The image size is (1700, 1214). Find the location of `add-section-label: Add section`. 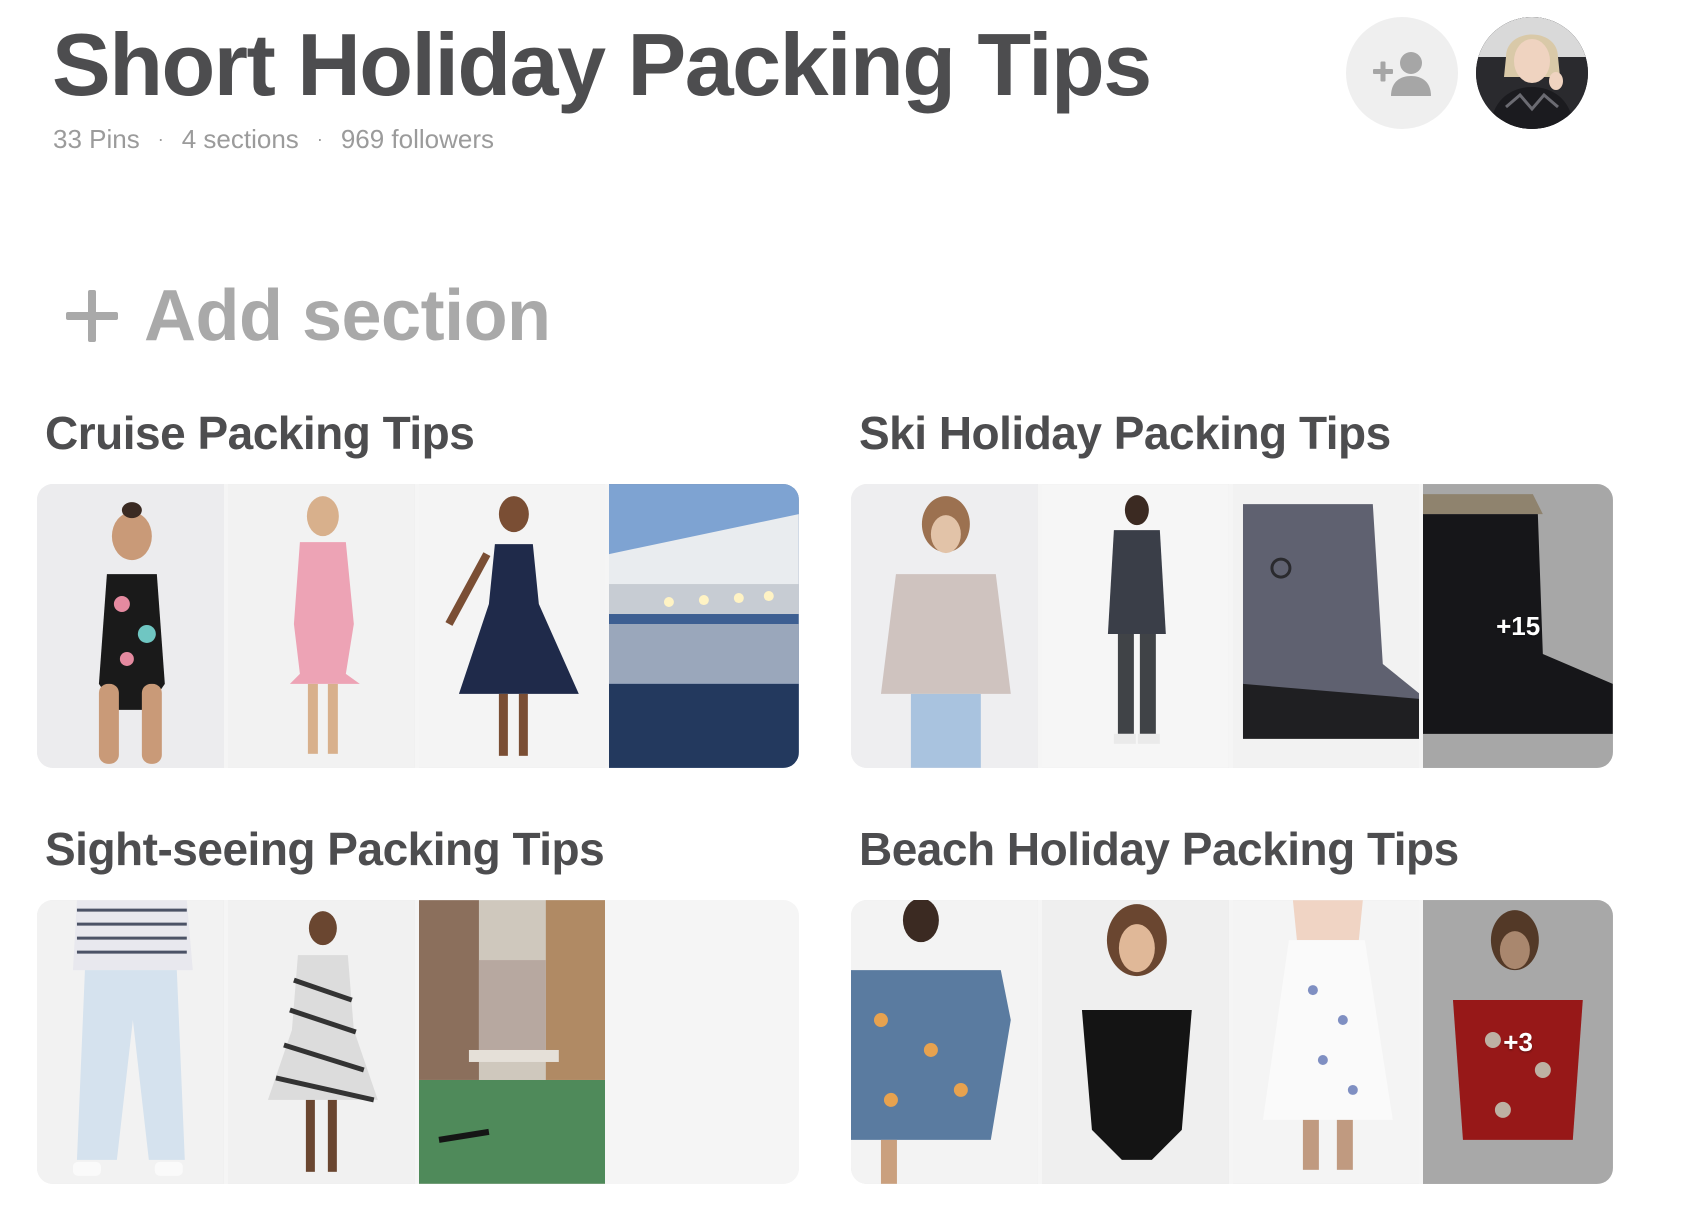

add-section-label: Add section is located at coordinates (347, 316).